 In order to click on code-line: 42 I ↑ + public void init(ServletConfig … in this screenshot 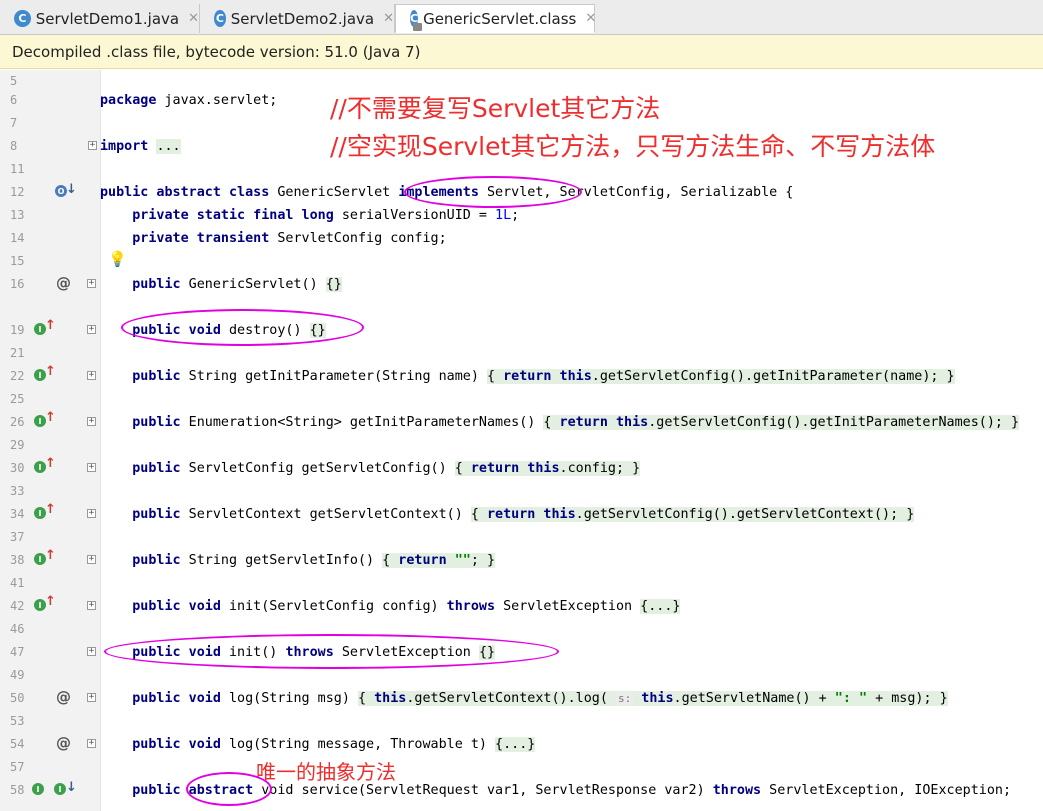, I will do `click(521, 606)`.